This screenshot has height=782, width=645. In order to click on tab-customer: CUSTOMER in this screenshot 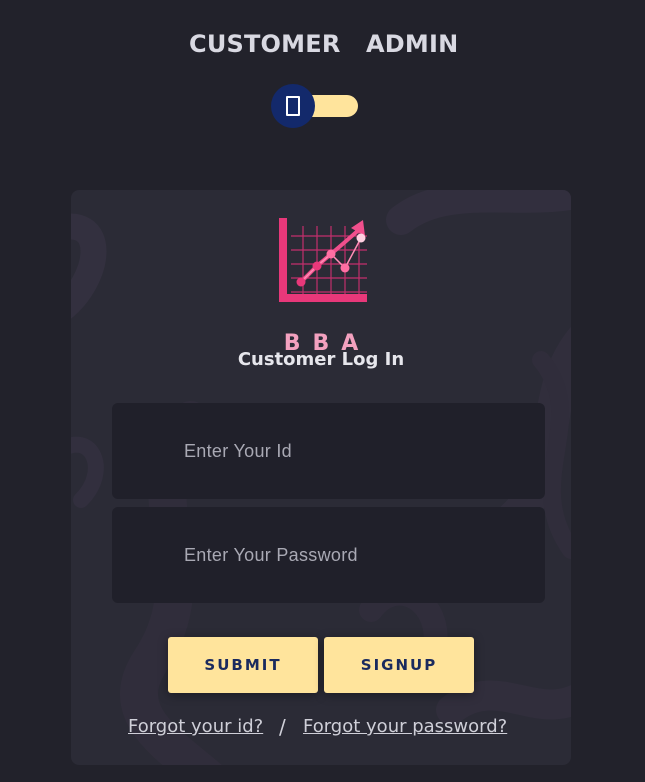, I will do `click(265, 44)`.